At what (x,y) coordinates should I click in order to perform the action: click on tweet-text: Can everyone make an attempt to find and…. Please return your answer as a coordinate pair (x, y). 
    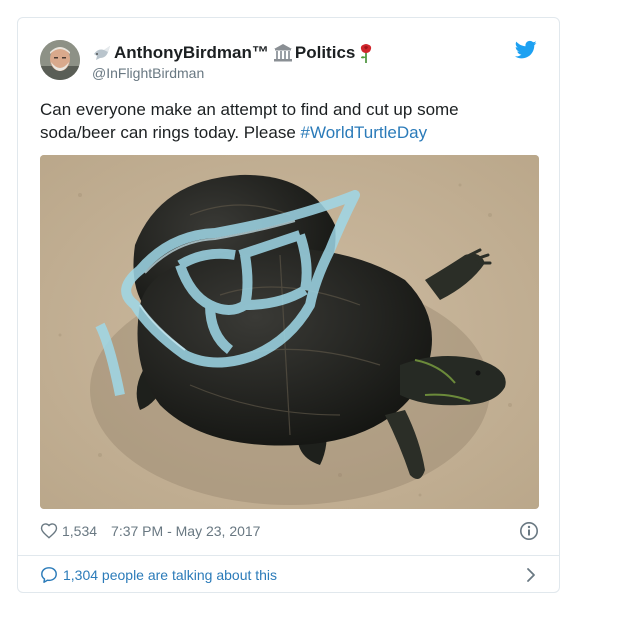
    Looking at the image, I should click on (280, 121).